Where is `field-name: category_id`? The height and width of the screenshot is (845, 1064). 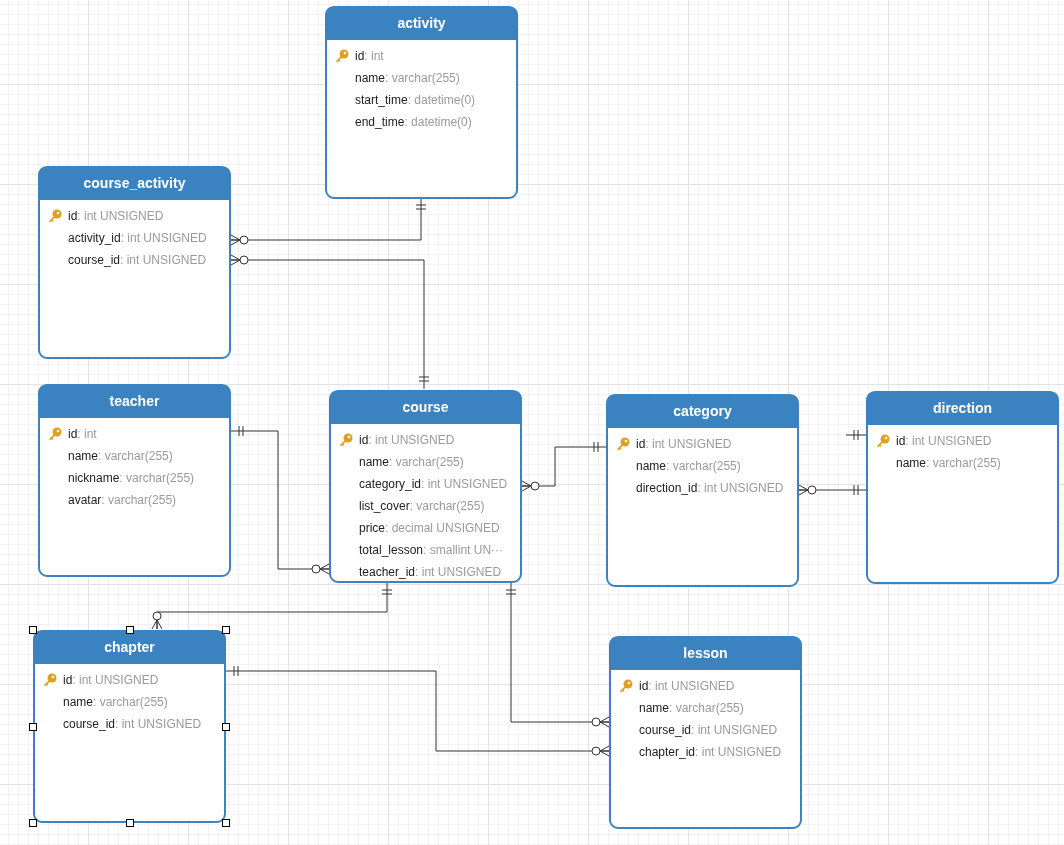
field-name: category_id is located at coordinates (390, 484).